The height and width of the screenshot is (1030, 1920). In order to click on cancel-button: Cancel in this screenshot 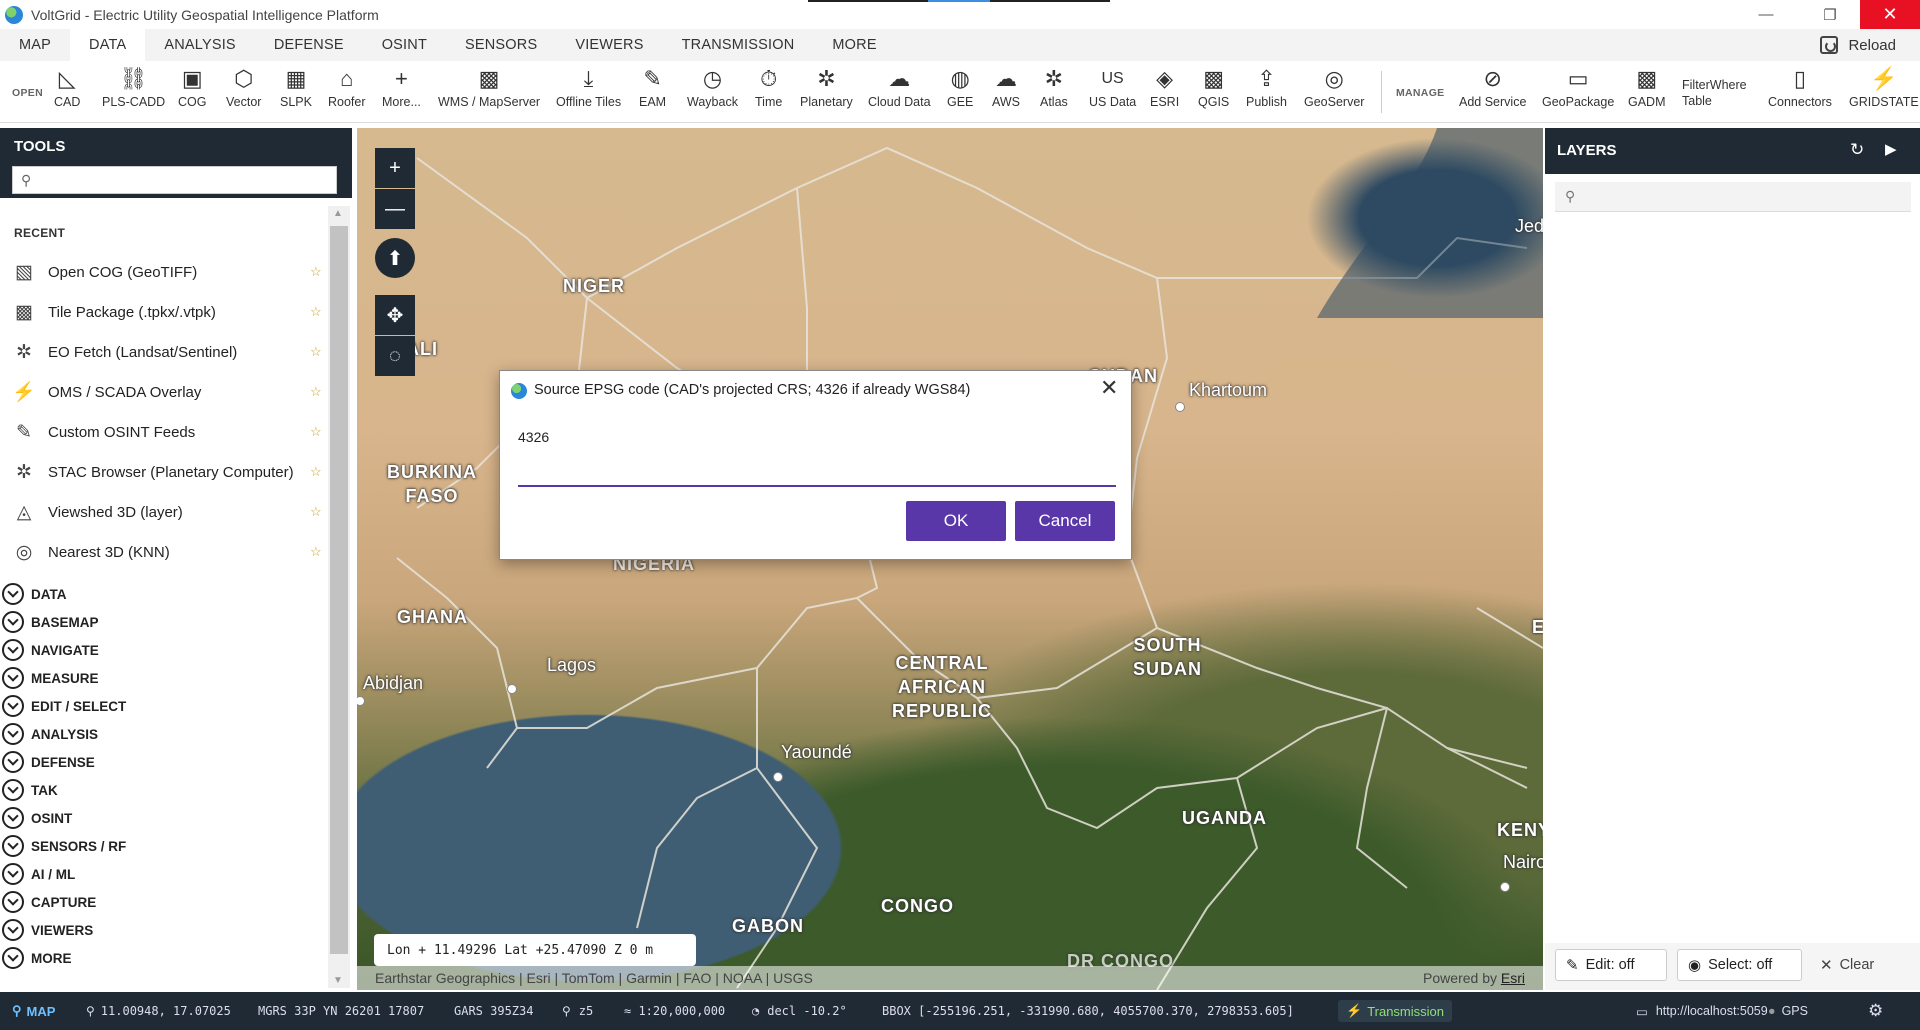, I will do `click(1065, 521)`.